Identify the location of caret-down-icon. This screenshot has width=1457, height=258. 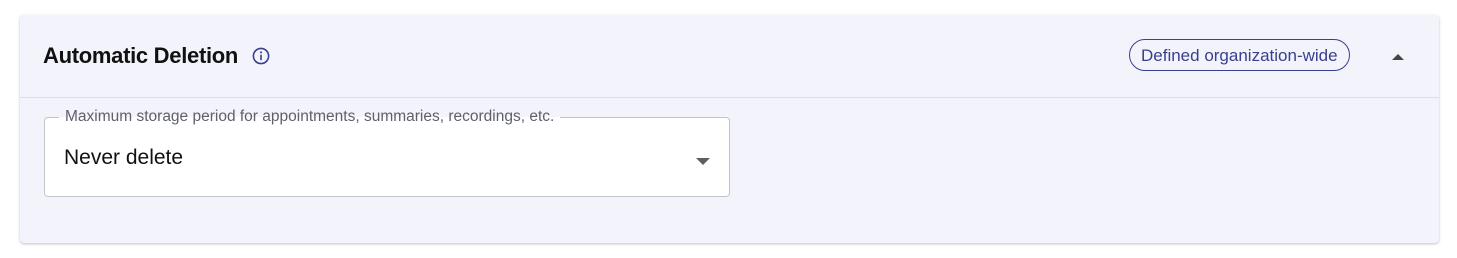
(703, 159).